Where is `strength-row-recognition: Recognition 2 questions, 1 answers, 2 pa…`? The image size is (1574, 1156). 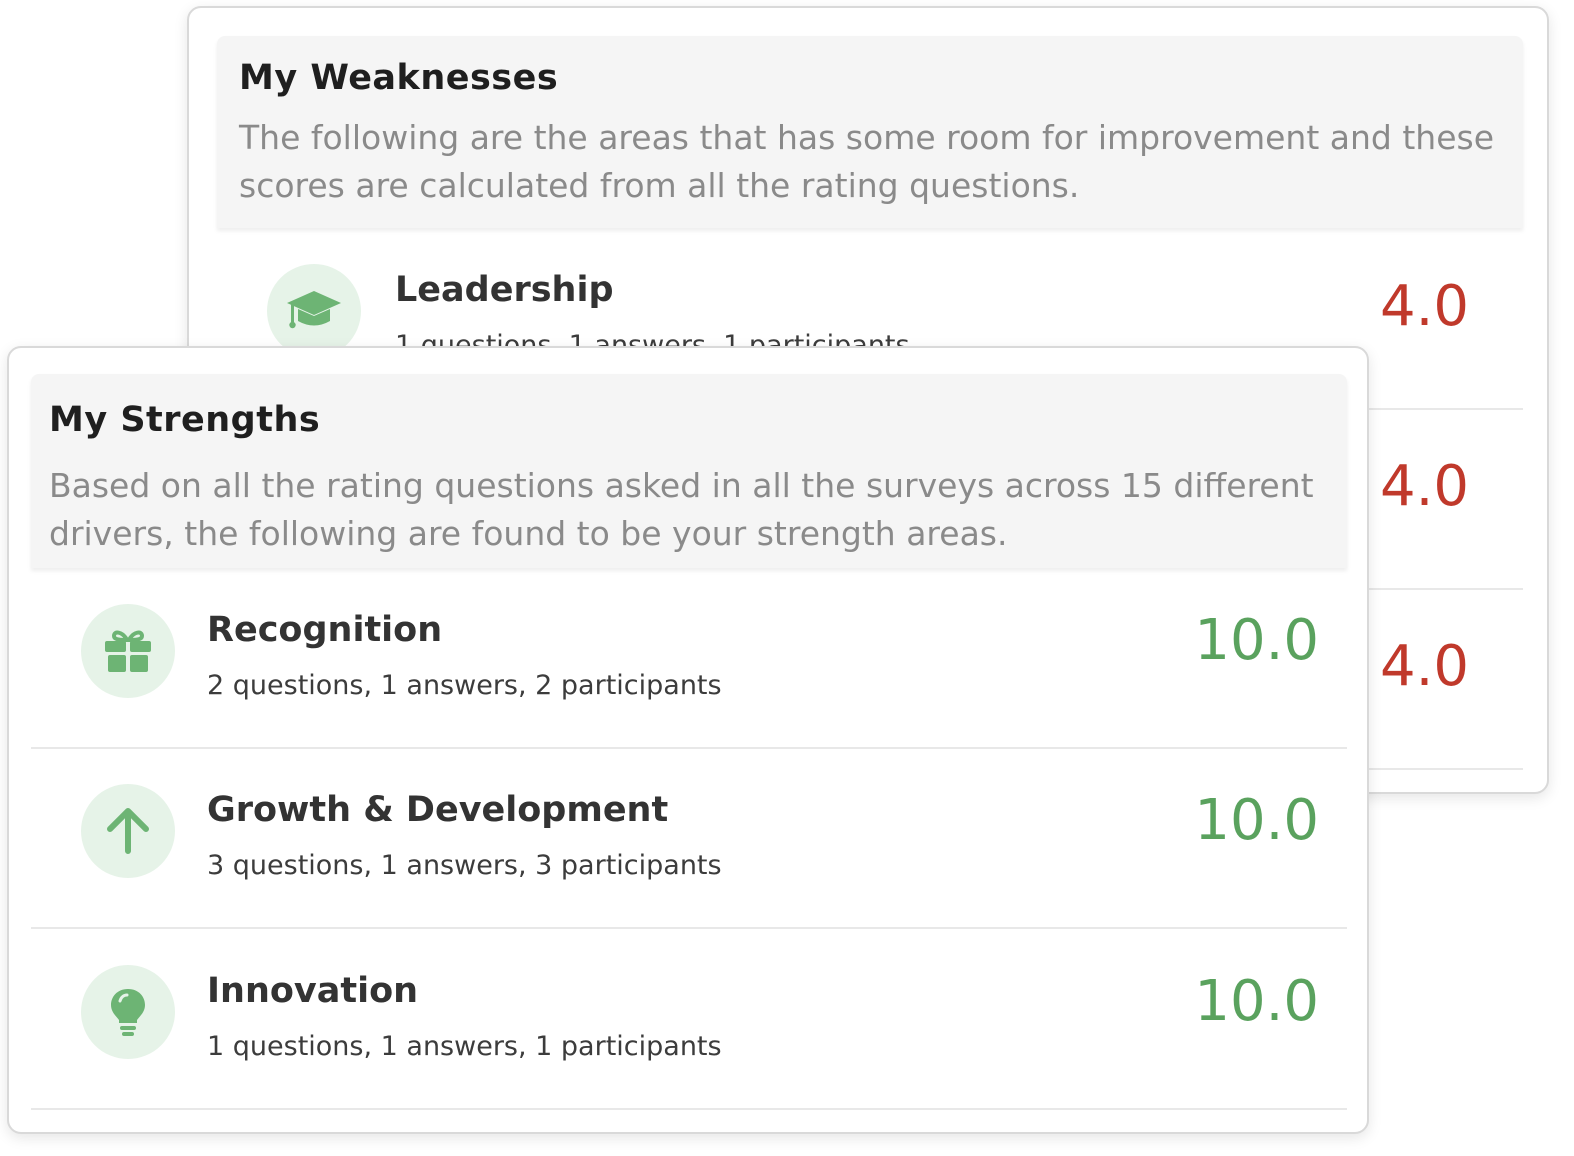
strength-row-recognition: Recognition 2 questions, 1 answers, 2 pa… is located at coordinates (689, 658).